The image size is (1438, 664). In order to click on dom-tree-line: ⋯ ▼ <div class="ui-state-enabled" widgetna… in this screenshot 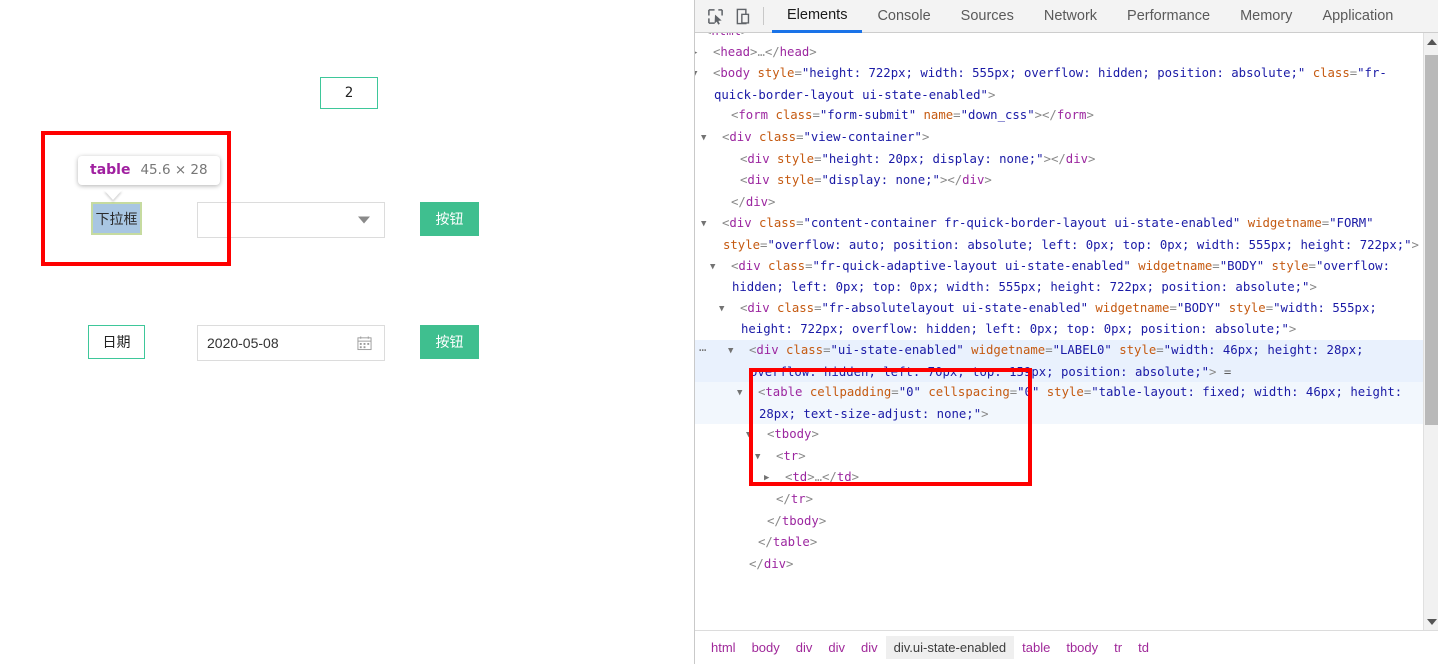, I will do `click(1066, 361)`.